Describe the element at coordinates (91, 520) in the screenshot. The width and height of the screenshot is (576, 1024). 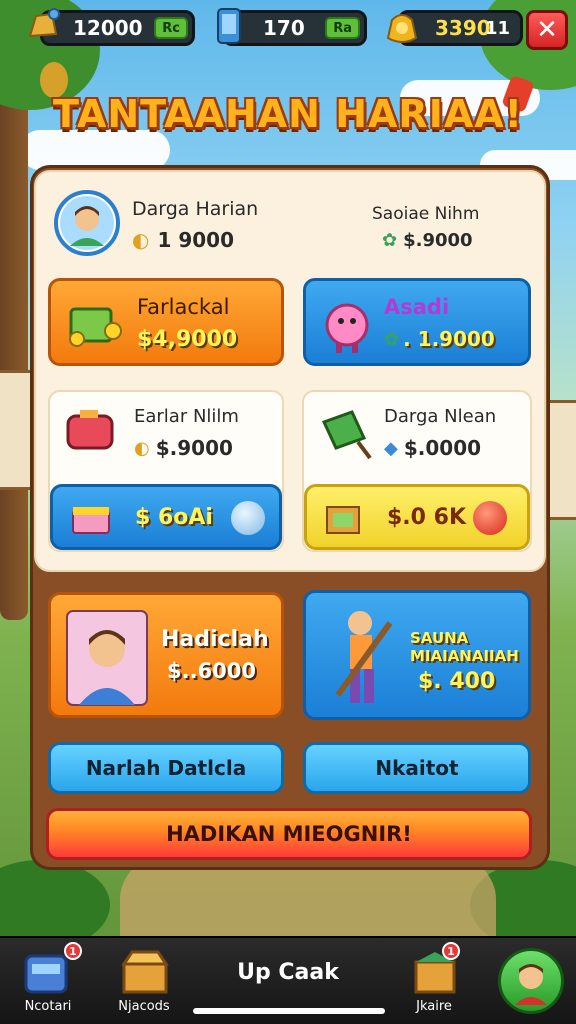
I see `gift-box-icon` at that location.